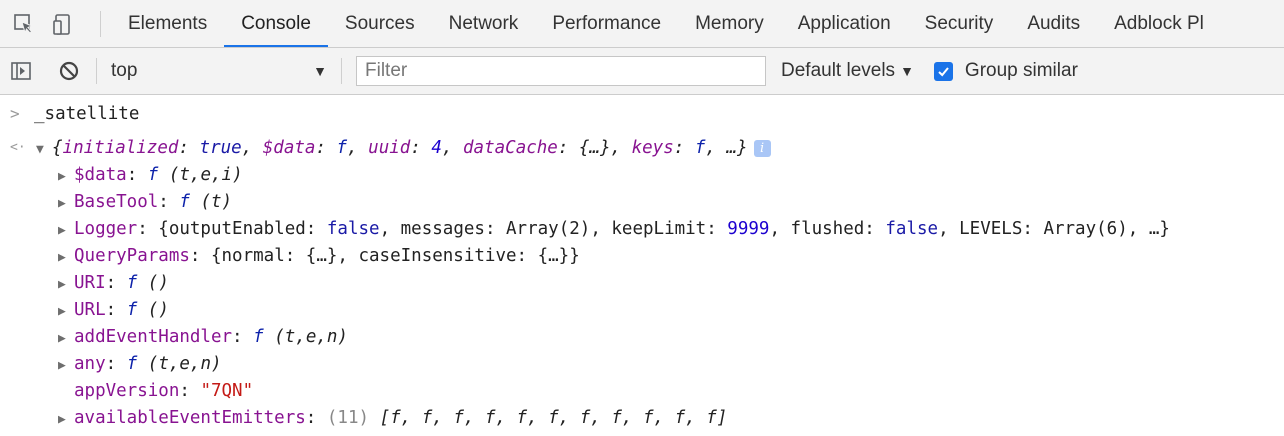 The image size is (1284, 436). What do you see at coordinates (87, 114) in the screenshot?
I see `console-input-text: _satellite` at bounding box center [87, 114].